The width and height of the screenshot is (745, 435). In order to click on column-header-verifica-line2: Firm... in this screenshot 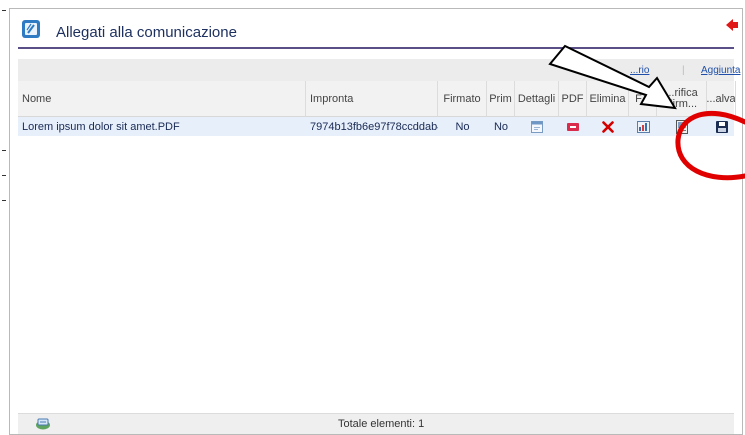, I will do `click(681, 103)`.